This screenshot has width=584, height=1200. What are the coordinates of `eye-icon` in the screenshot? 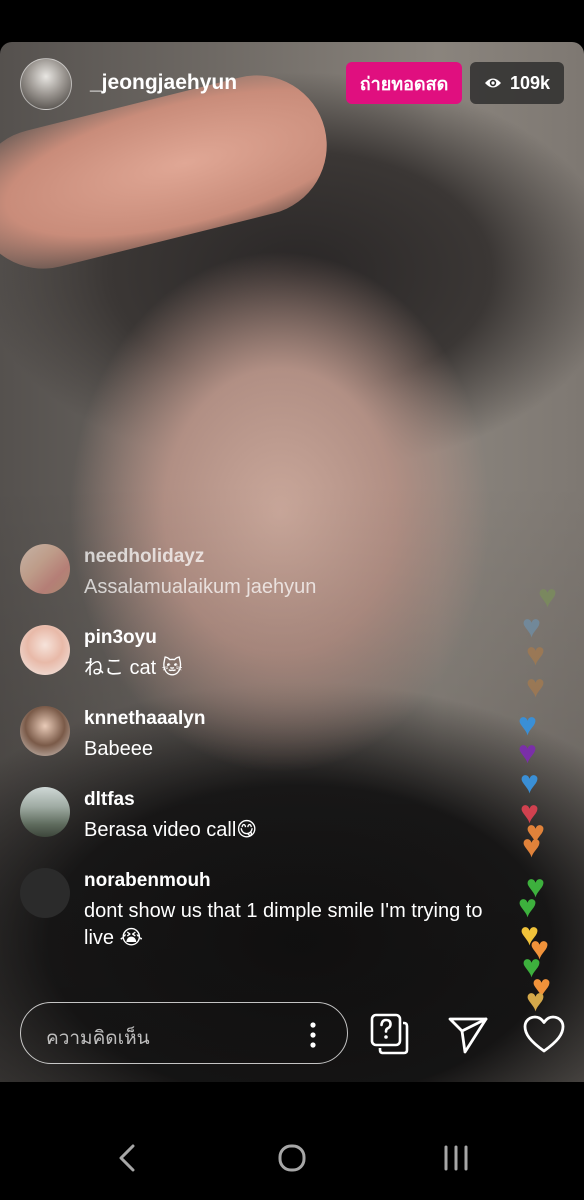 It's located at (492, 83).